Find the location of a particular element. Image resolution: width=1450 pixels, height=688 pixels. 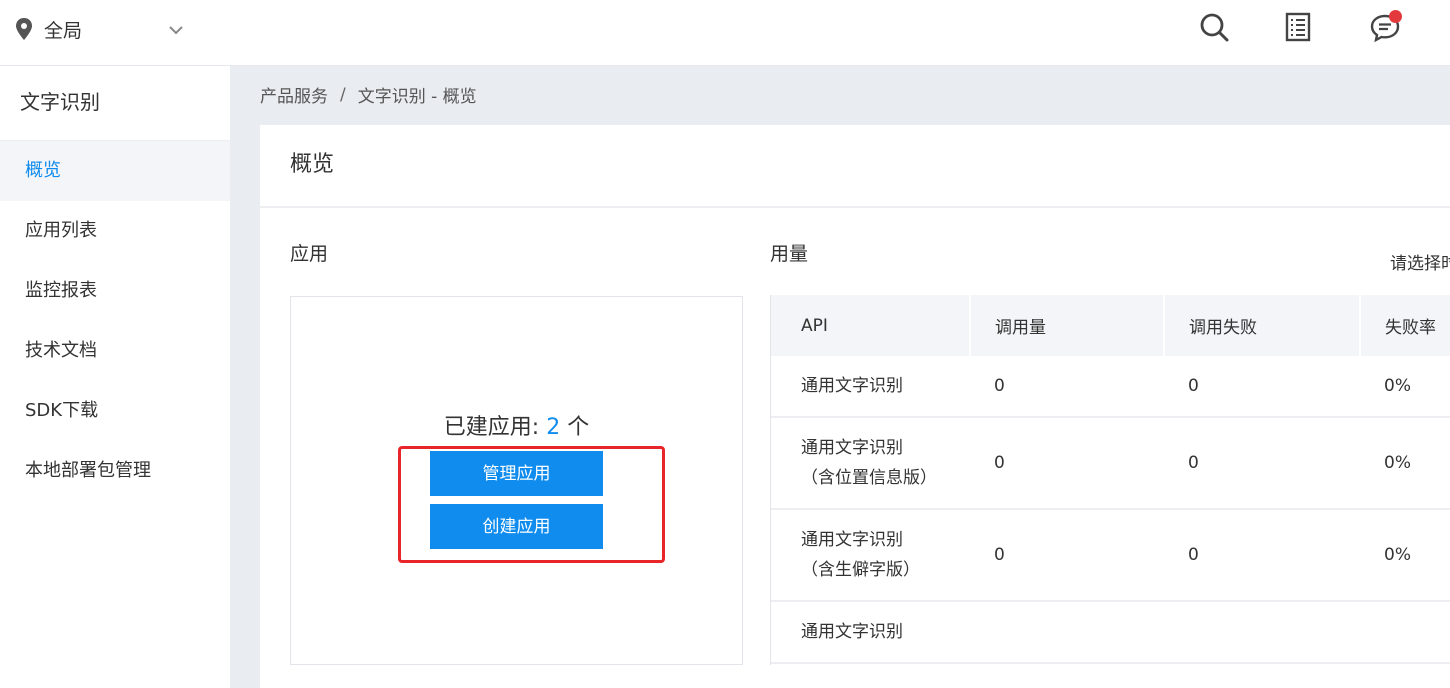

sidebar-item-local-deploy: 本地部署包管理 is located at coordinates (115, 471).